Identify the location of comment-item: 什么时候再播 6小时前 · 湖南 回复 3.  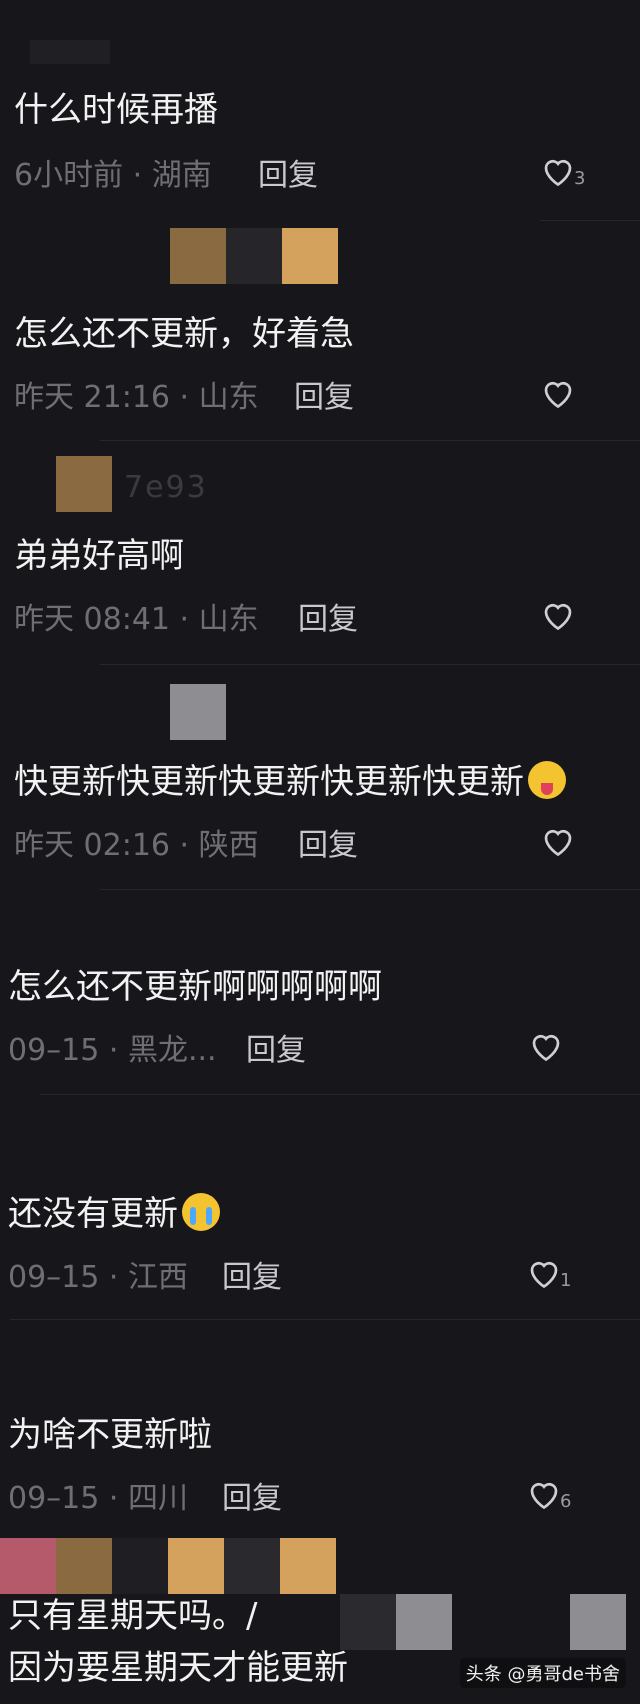
(320, 100).